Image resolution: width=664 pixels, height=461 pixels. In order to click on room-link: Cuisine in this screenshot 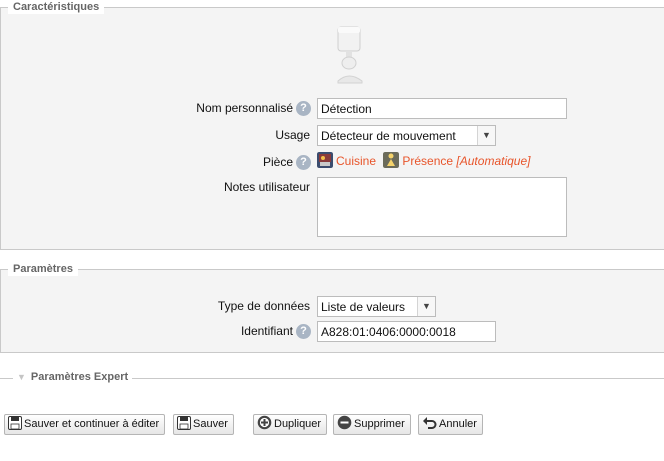, I will do `click(356, 161)`.